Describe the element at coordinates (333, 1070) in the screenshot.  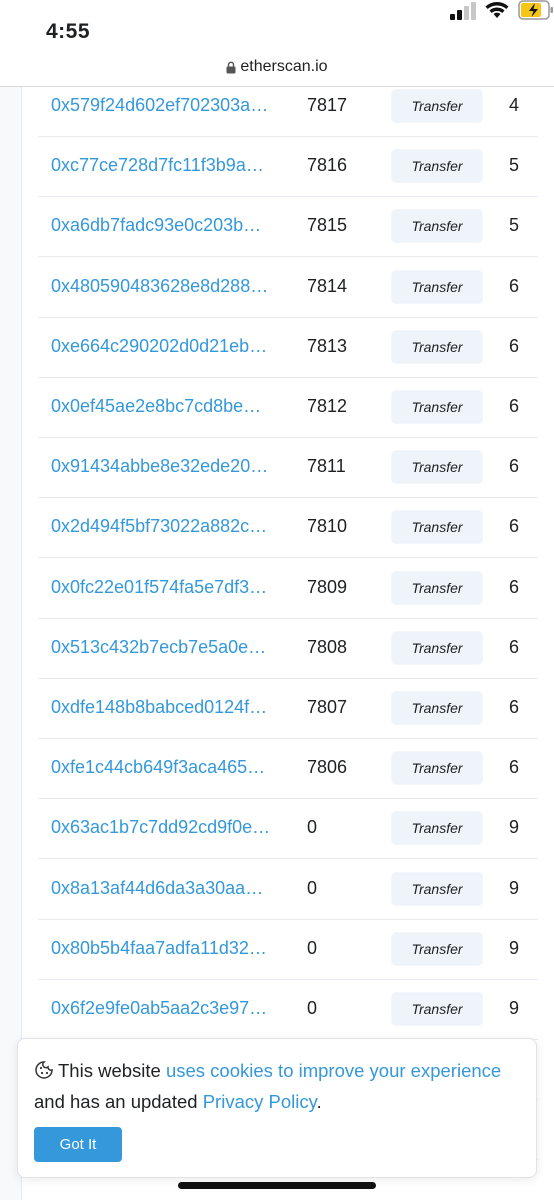
I see `cookie-policy-link: uses cookies to improve your experience` at that location.